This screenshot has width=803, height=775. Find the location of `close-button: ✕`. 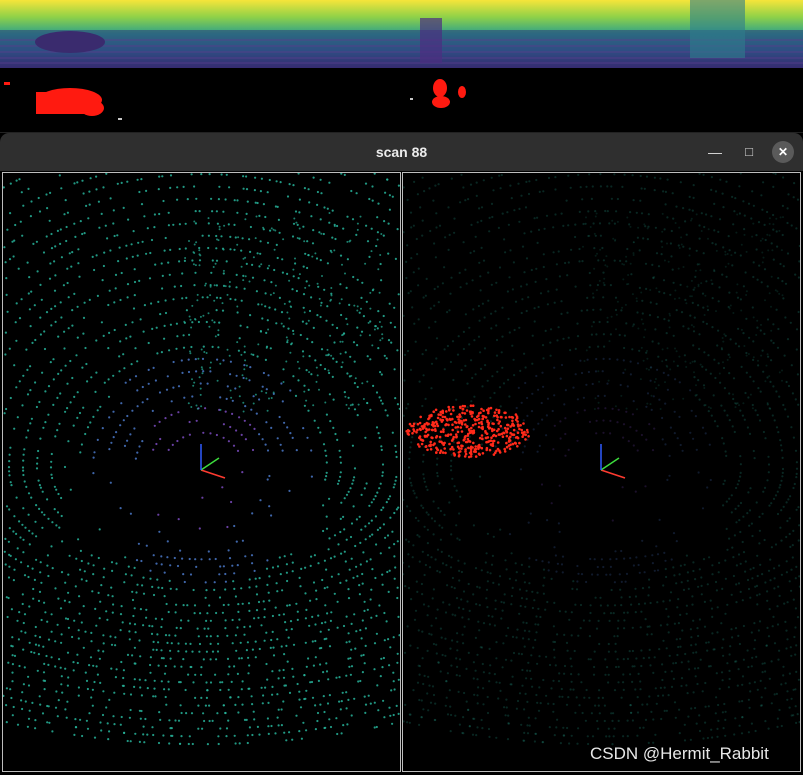

close-button: ✕ is located at coordinates (783, 152).